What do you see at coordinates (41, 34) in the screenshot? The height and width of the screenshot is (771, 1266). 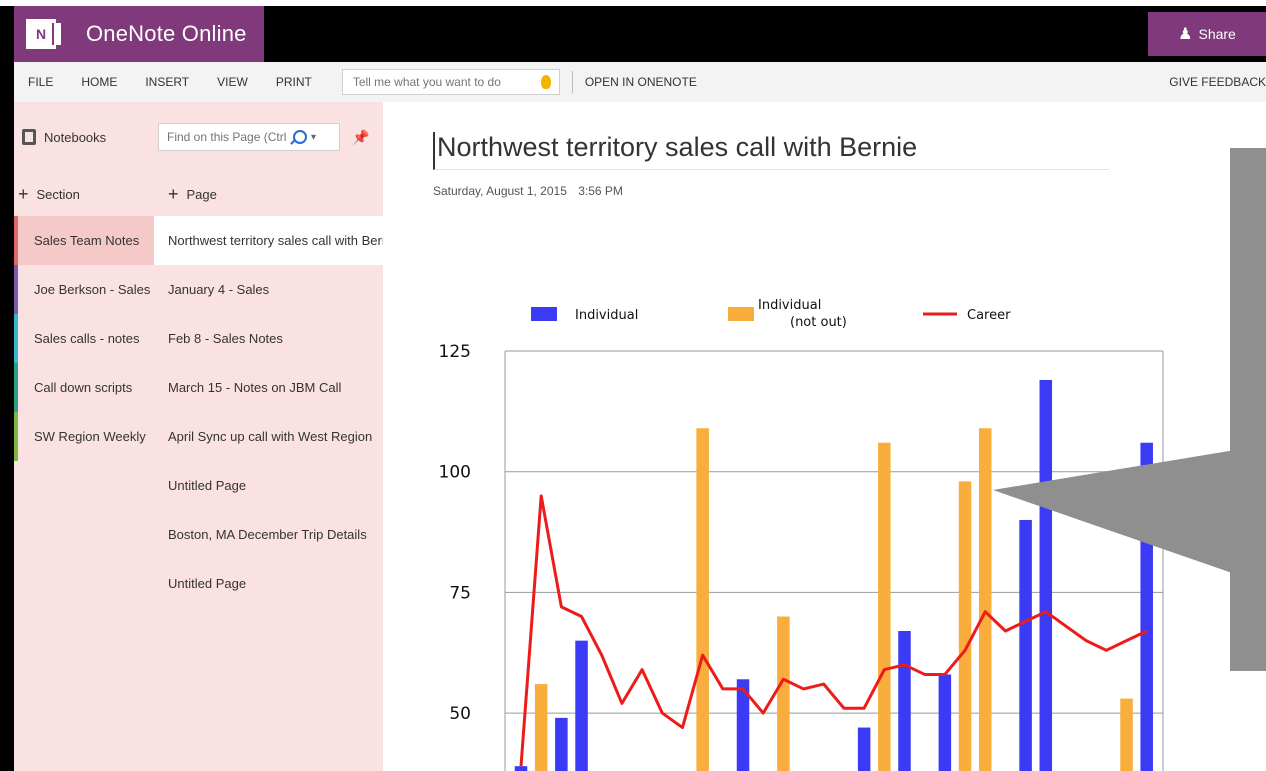 I see `logo-letter: N` at bounding box center [41, 34].